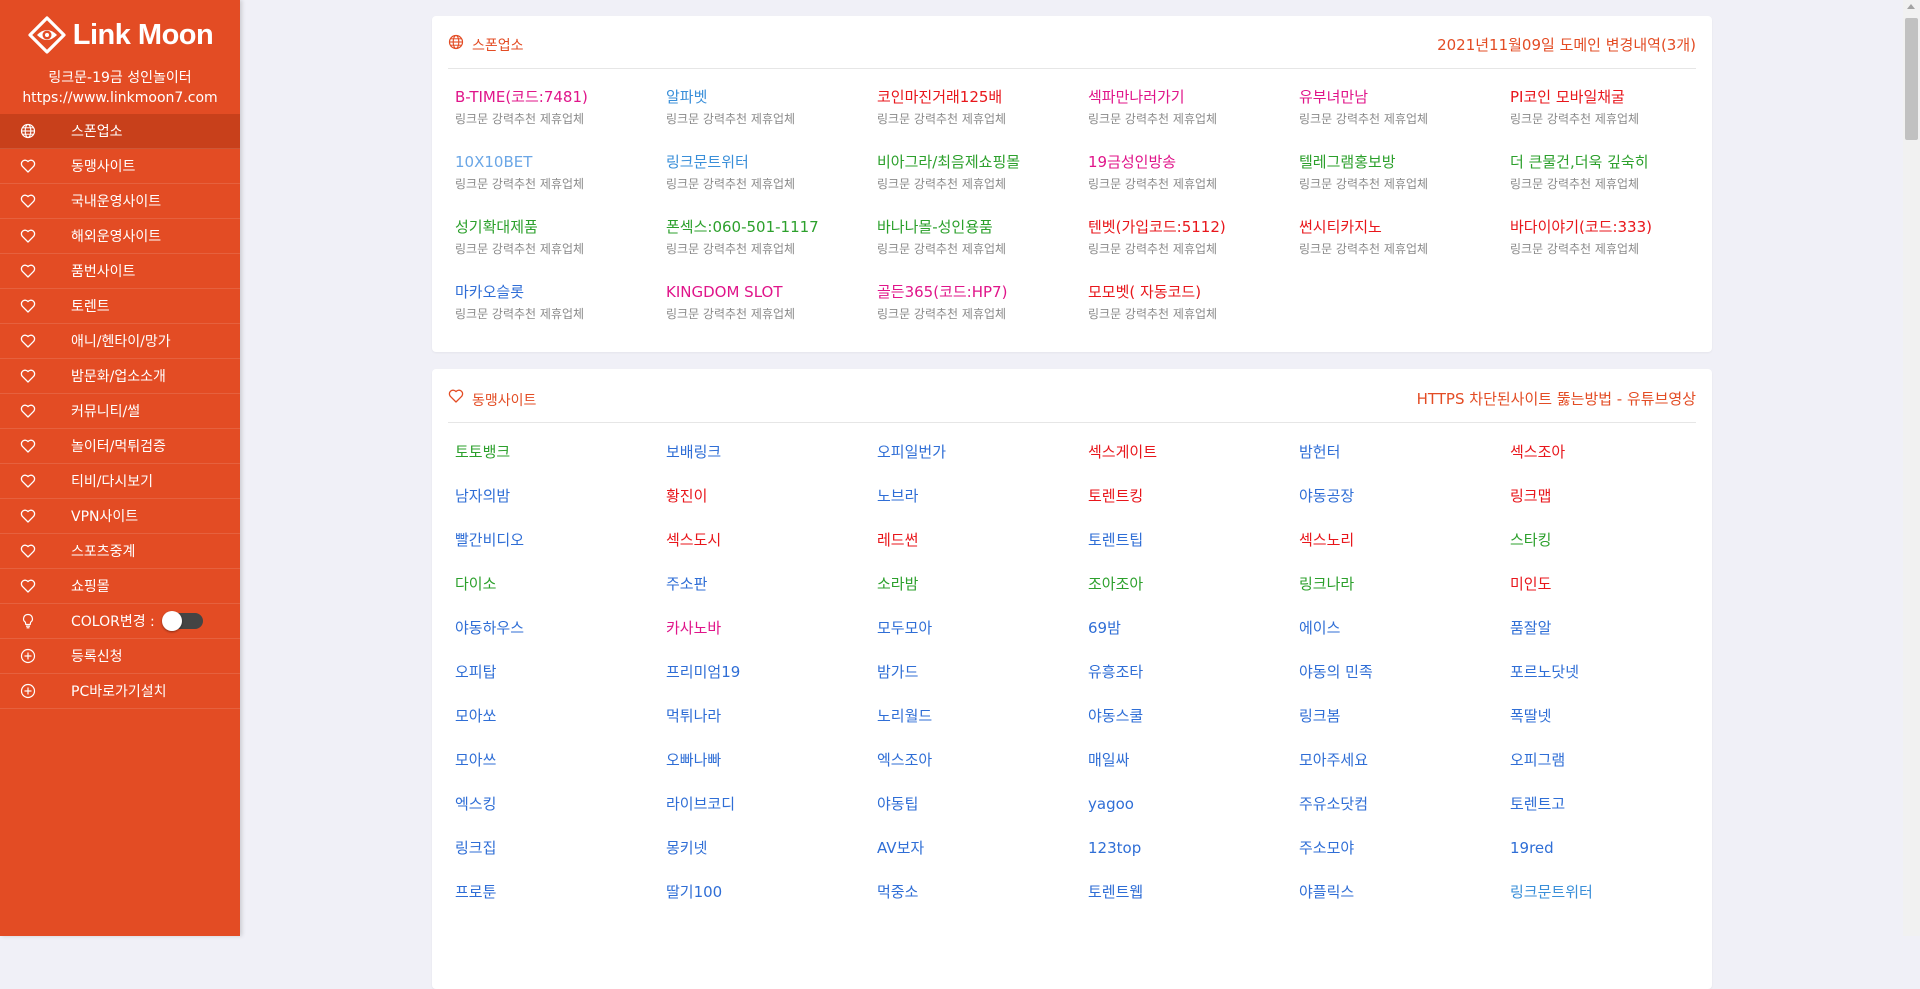 The width and height of the screenshot is (1920, 989). I want to click on brand-logo: Link Moon, so click(120, 35).